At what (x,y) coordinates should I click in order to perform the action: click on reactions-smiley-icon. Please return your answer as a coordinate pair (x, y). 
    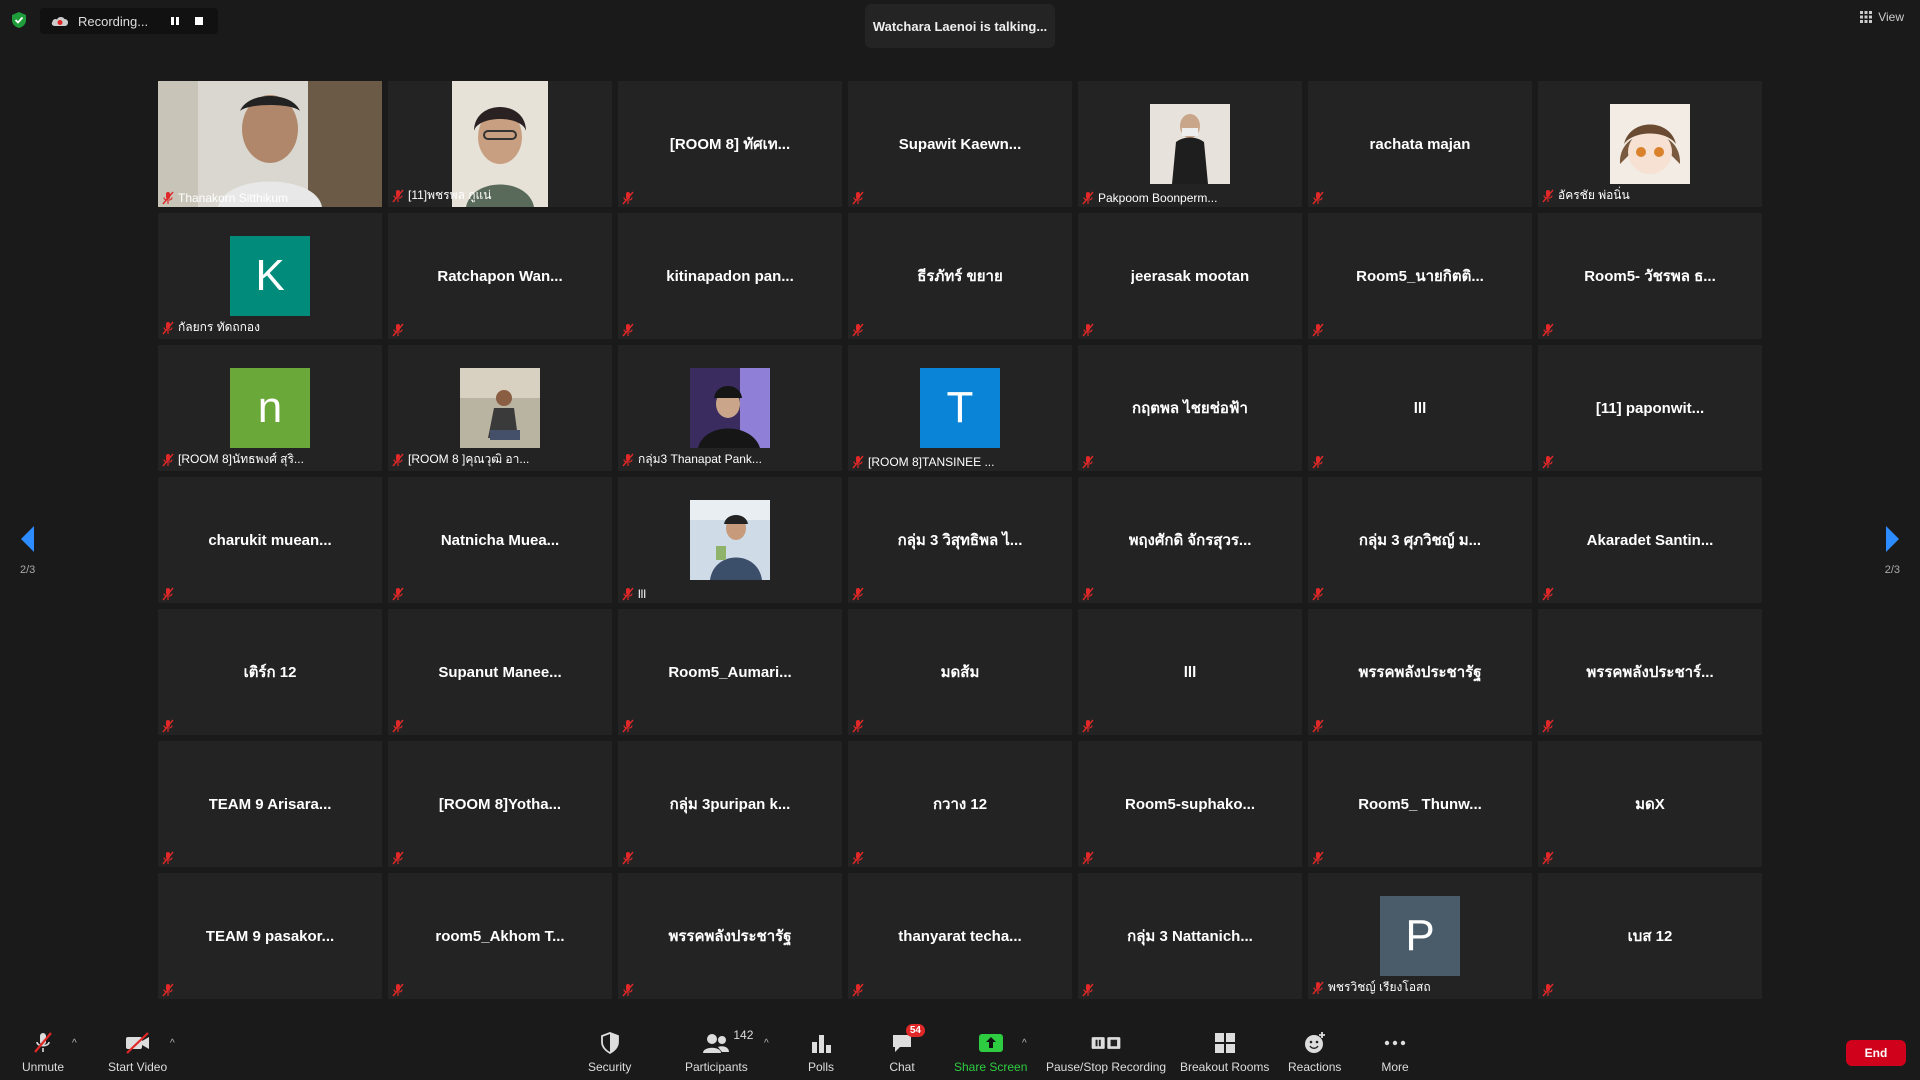
    Looking at the image, I should click on (1314, 1042).